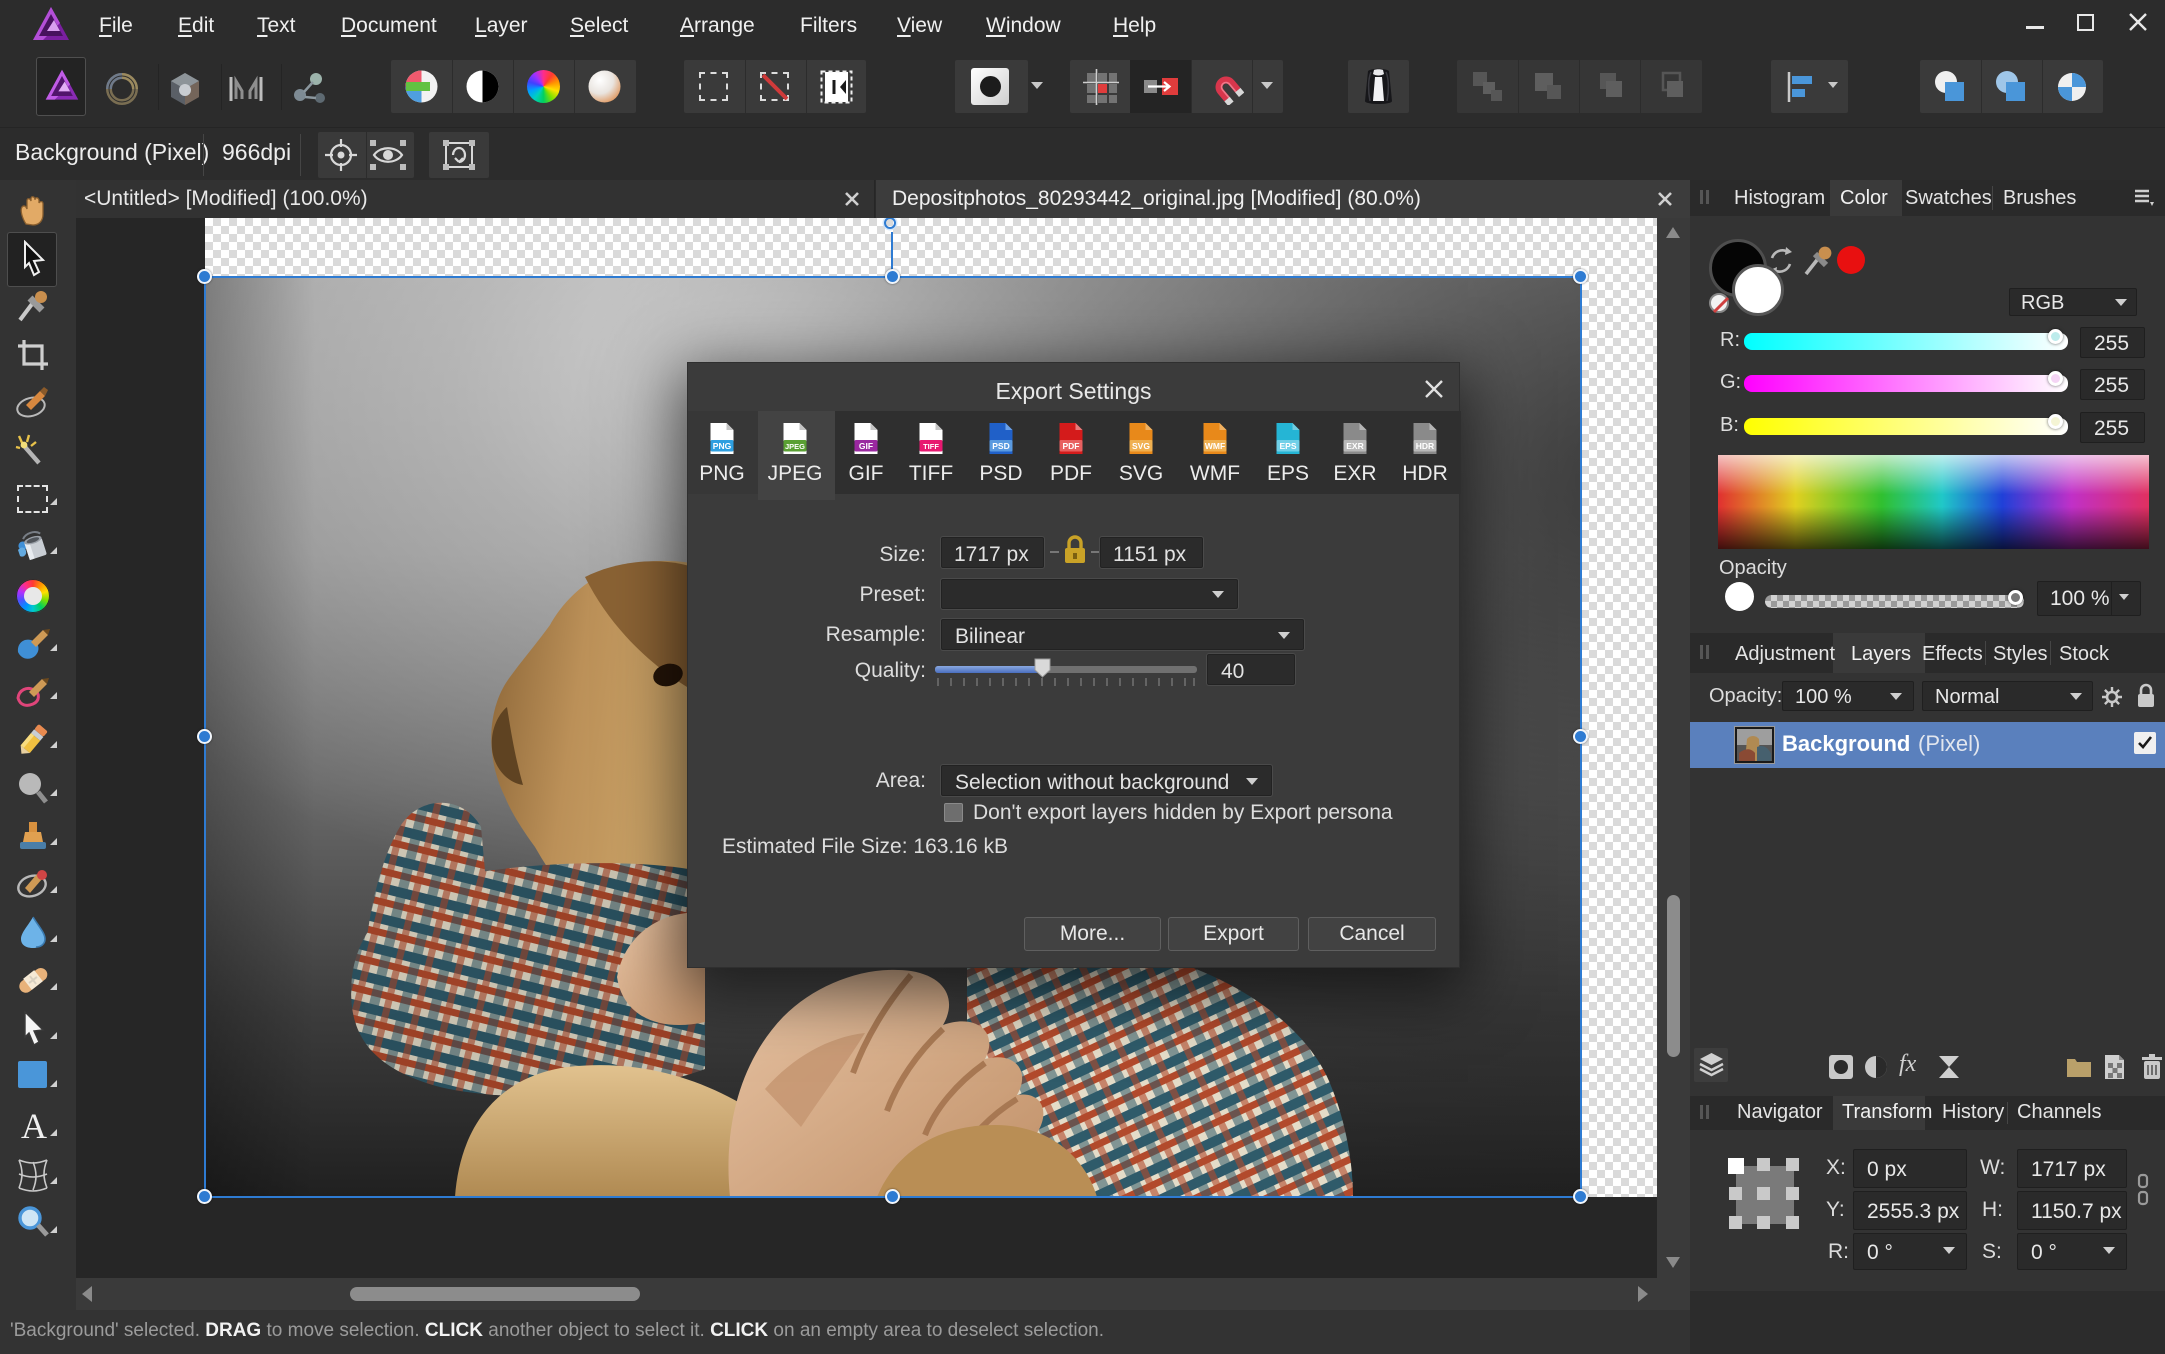 This screenshot has width=2165, height=1354. What do you see at coordinates (722, 446) in the screenshot?
I see `svg-text: PNG` at bounding box center [722, 446].